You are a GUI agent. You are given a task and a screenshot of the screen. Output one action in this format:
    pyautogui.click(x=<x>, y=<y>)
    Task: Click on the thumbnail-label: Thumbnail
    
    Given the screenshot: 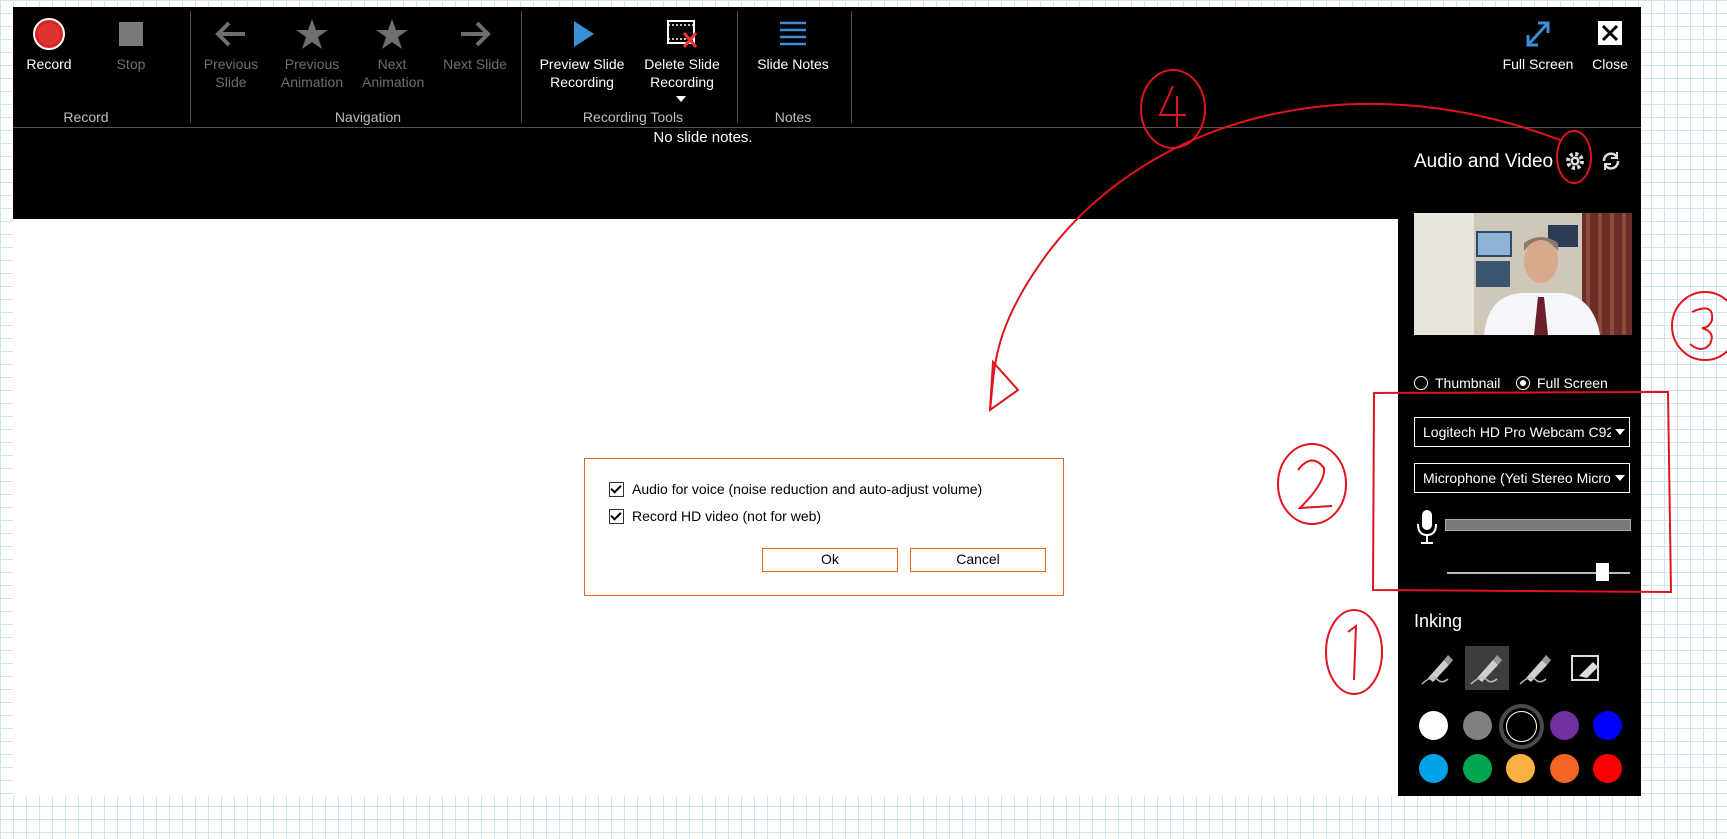 What is the action you would take?
    pyautogui.click(x=1468, y=383)
    